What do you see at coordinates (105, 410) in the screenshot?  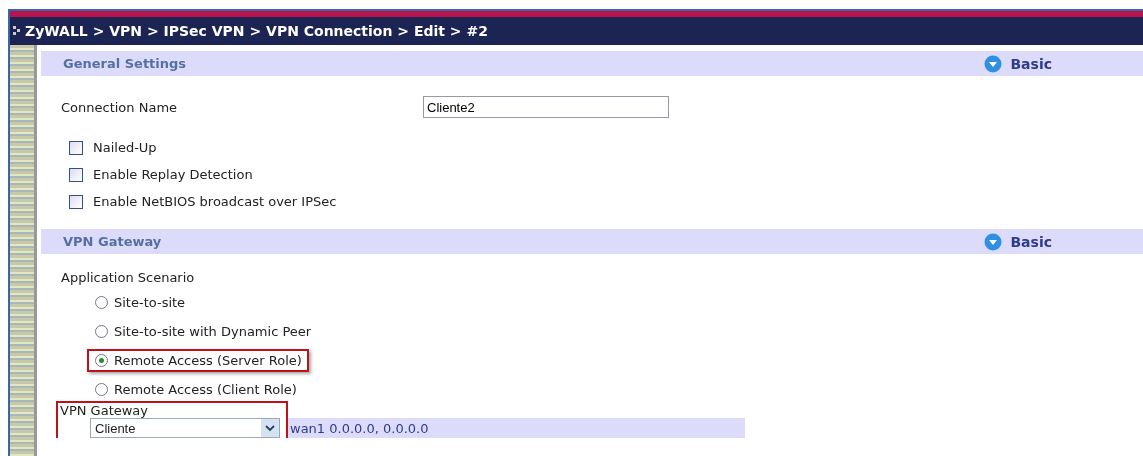 I see `field-label: VPN Gateway` at bounding box center [105, 410].